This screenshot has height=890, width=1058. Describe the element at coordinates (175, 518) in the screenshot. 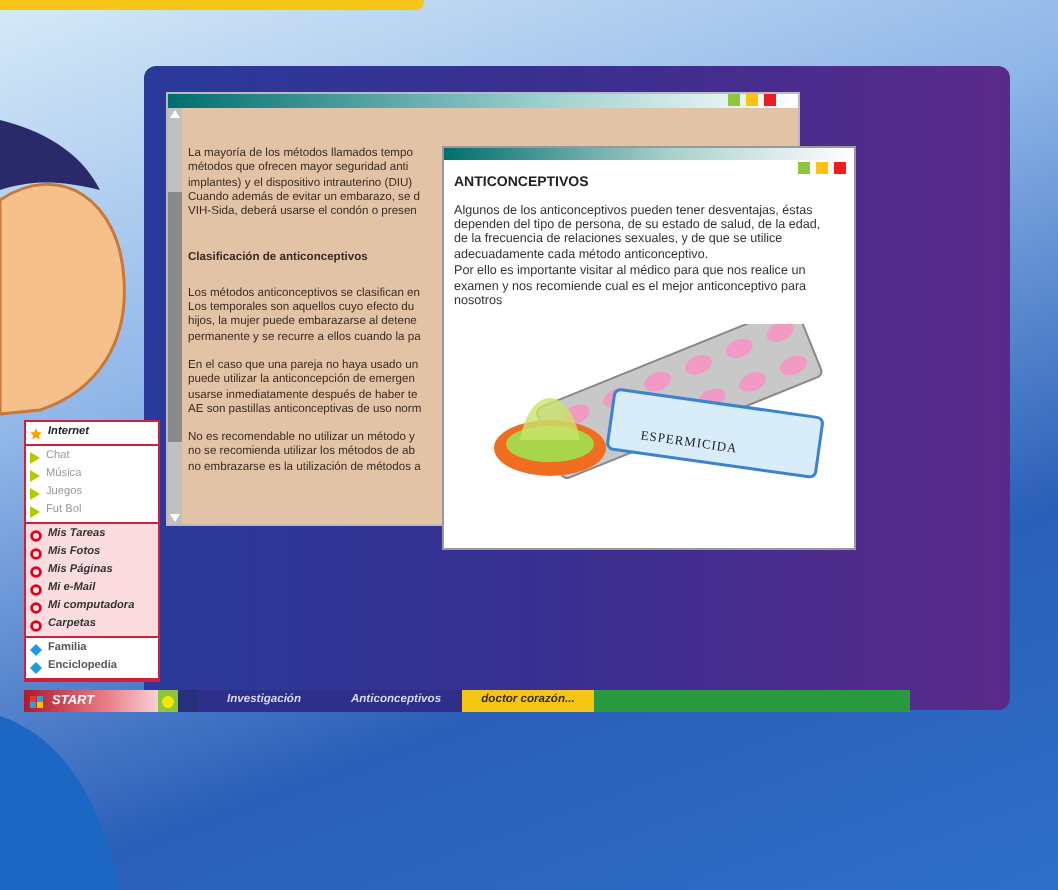

I see `scroll-down-icon` at that location.